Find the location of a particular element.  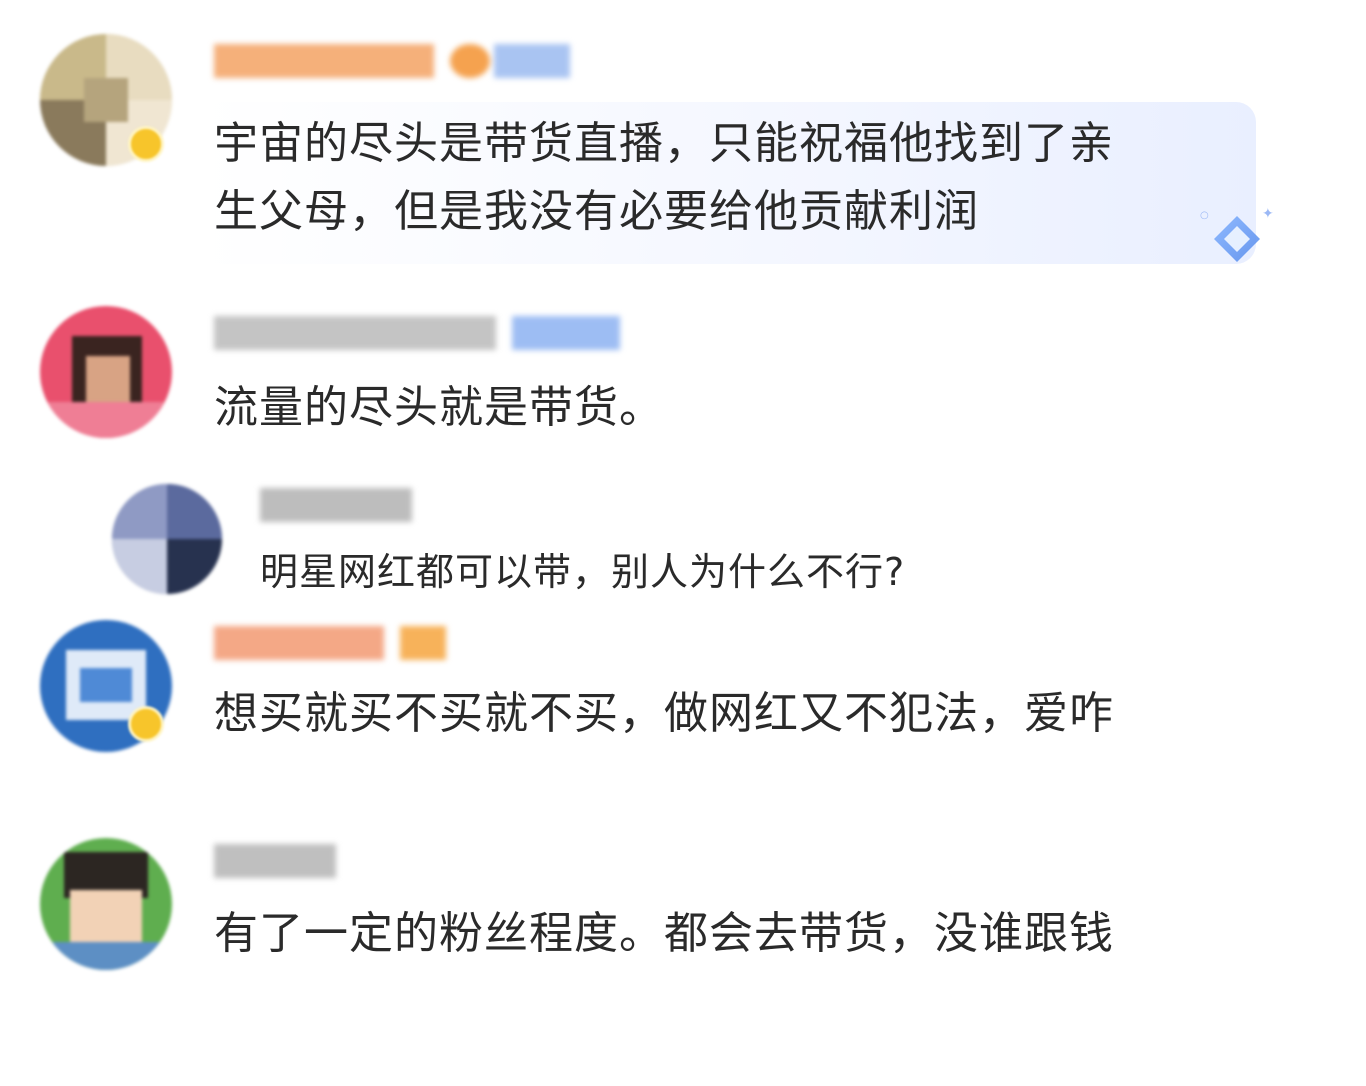

diamond-icon is located at coordinates (1237, 239).